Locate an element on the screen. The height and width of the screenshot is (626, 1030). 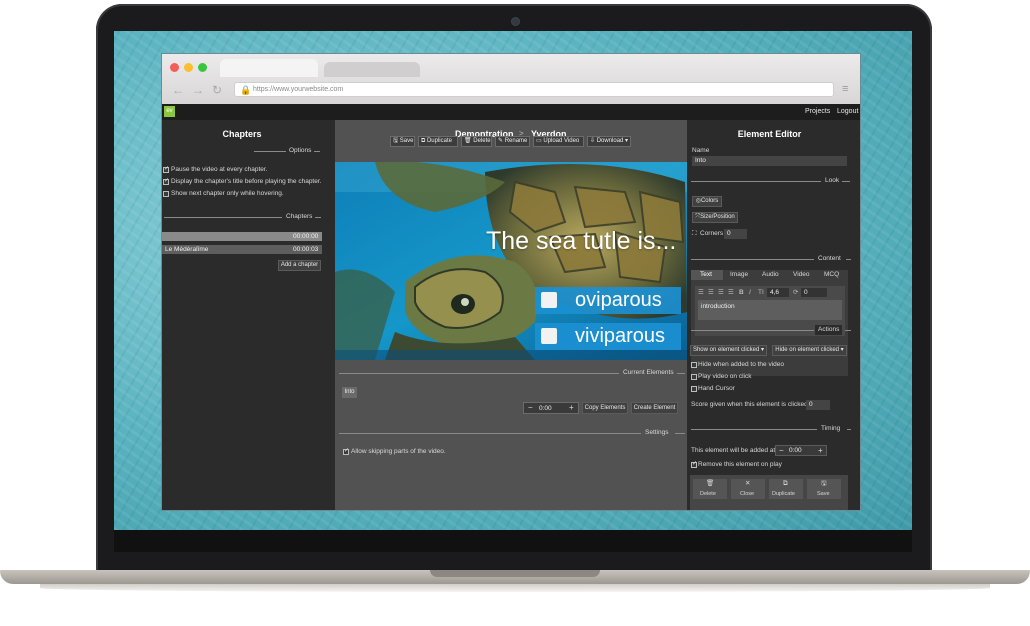
name-label: Name is located at coordinates (701, 150).